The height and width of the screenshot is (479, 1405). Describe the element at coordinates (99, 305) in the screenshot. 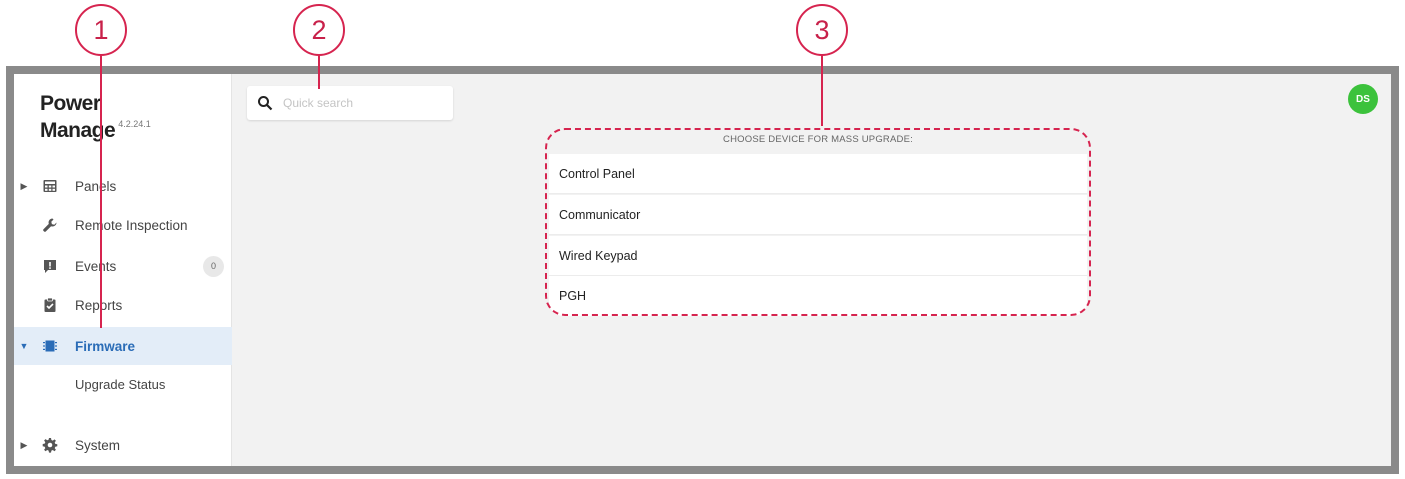

I see `sidebar-item-label: Reports` at that location.